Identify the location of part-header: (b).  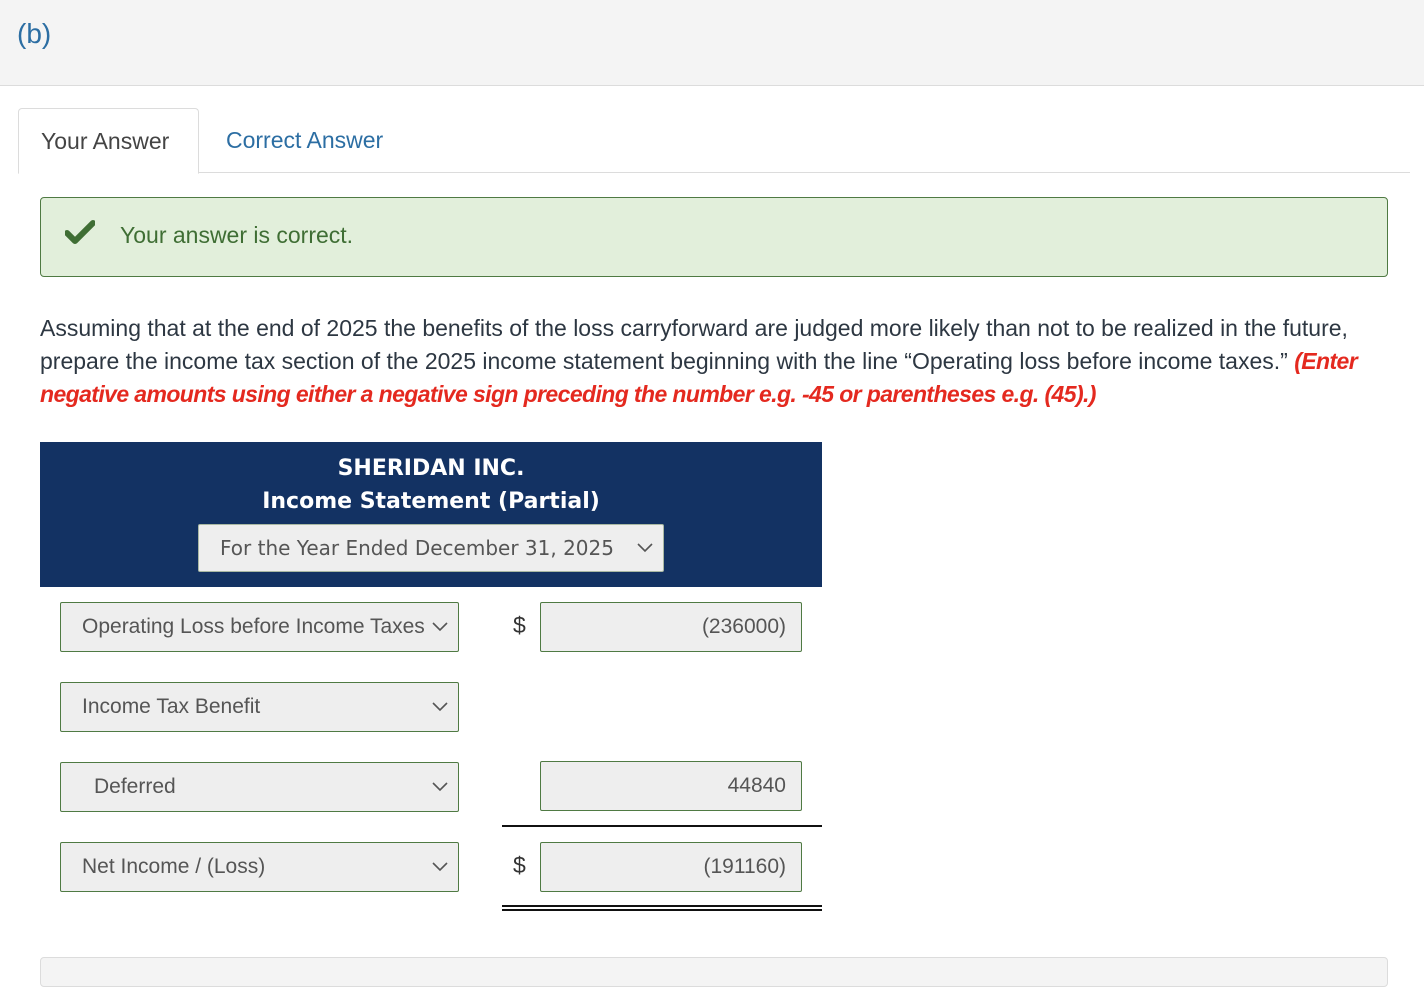
(712, 43).